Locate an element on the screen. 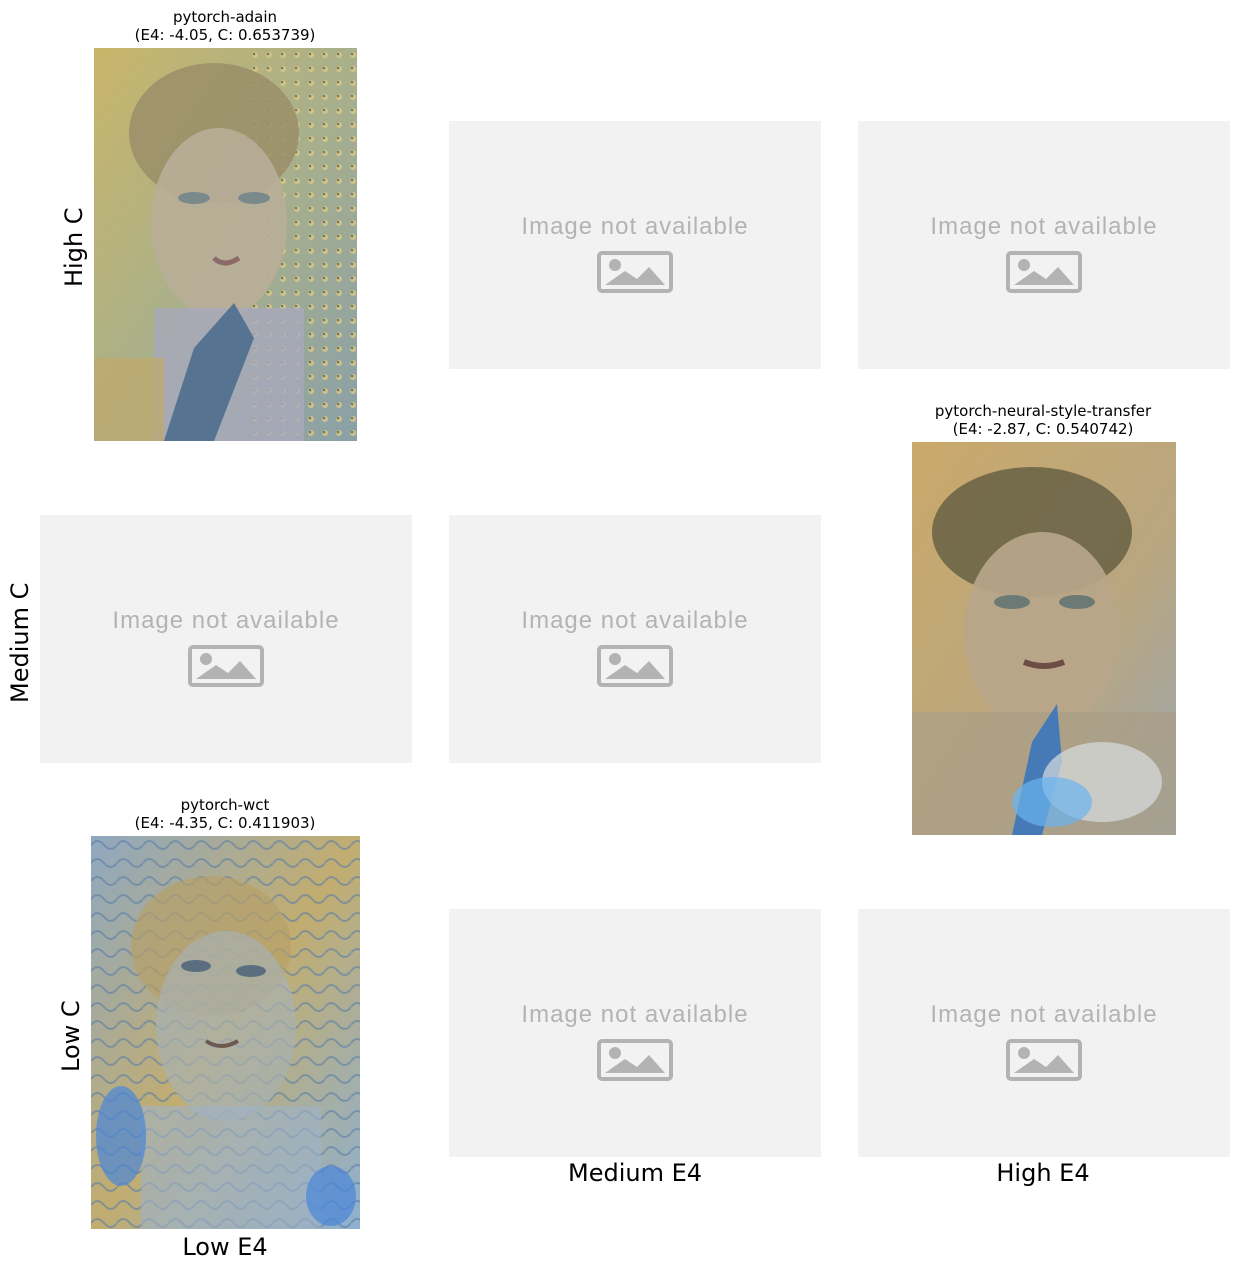  row-label-high-c: High C is located at coordinates (74, 247).